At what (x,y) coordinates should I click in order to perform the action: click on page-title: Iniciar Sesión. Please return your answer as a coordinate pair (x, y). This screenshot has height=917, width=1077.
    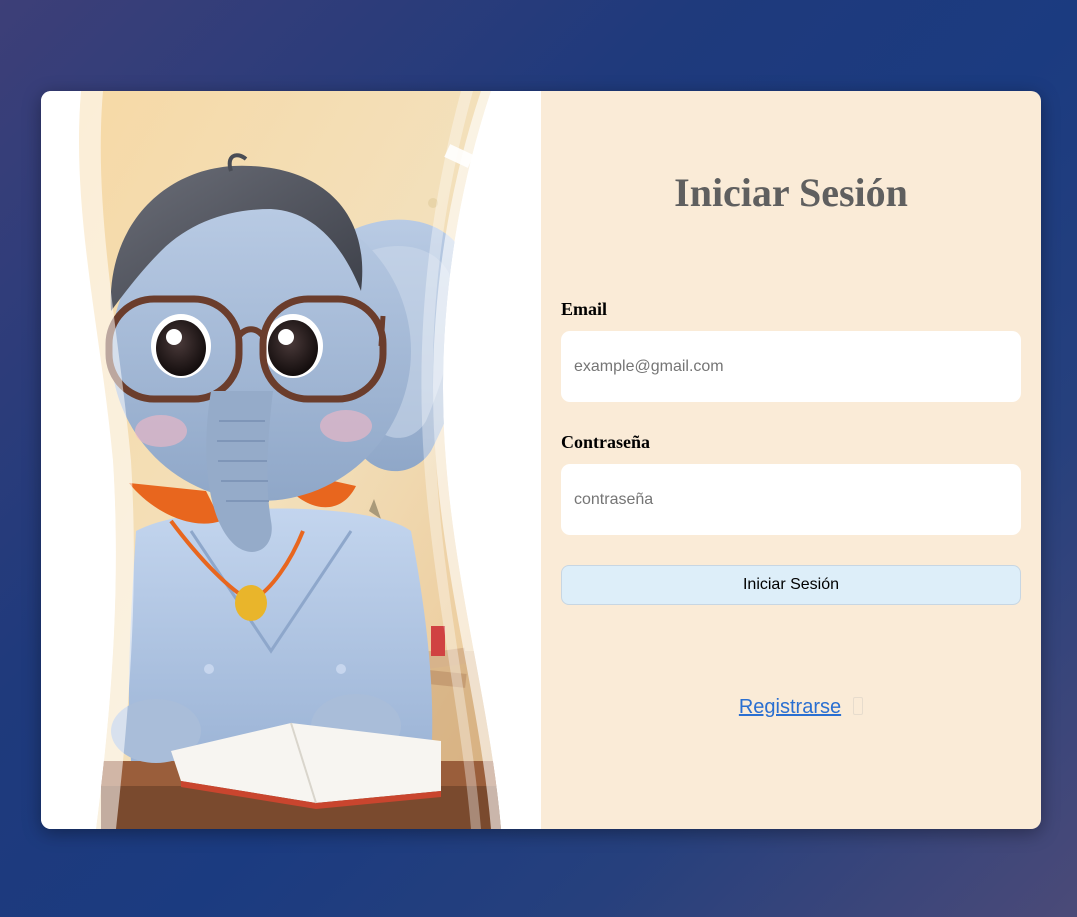
    Looking at the image, I should click on (791, 192).